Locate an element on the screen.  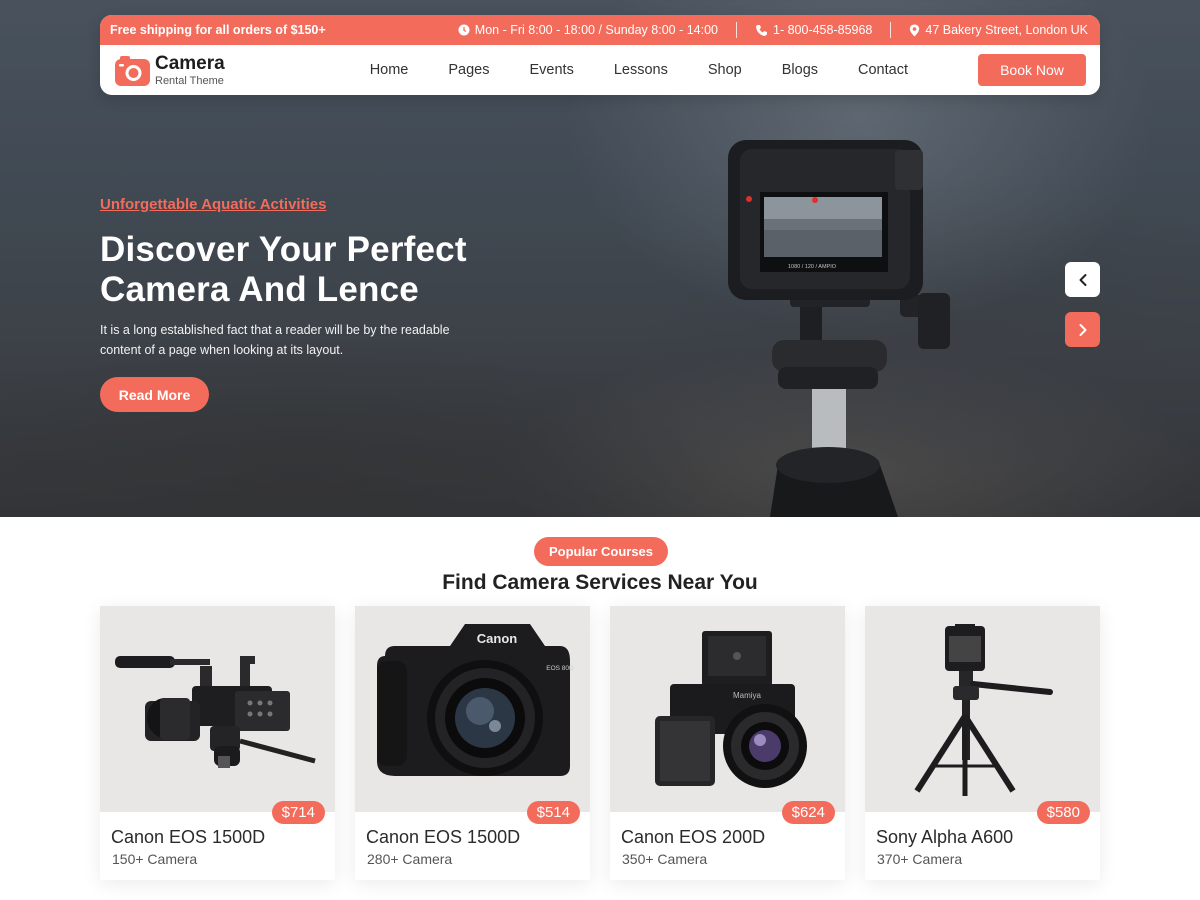
phone-number: 1- 800-458-85968 is located at coordinates (813, 30).